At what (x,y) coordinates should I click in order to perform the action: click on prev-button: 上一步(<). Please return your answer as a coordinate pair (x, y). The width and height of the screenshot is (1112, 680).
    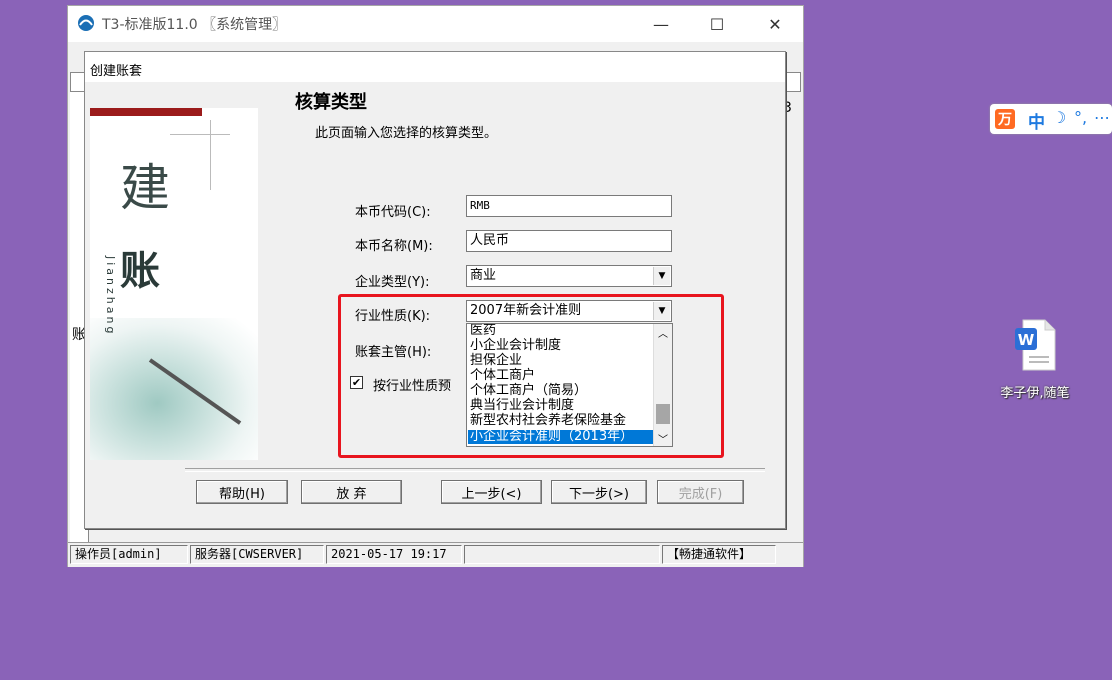
    Looking at the image, I should click on (491, 492).